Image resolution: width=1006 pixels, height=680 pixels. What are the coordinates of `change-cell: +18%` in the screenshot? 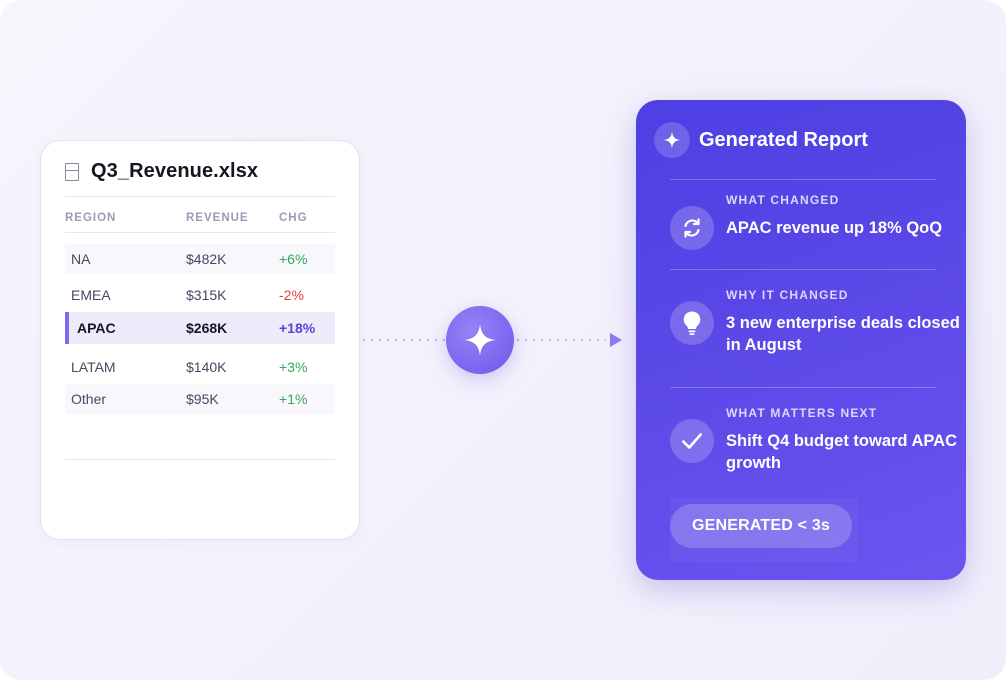 It's located at (297, 328).